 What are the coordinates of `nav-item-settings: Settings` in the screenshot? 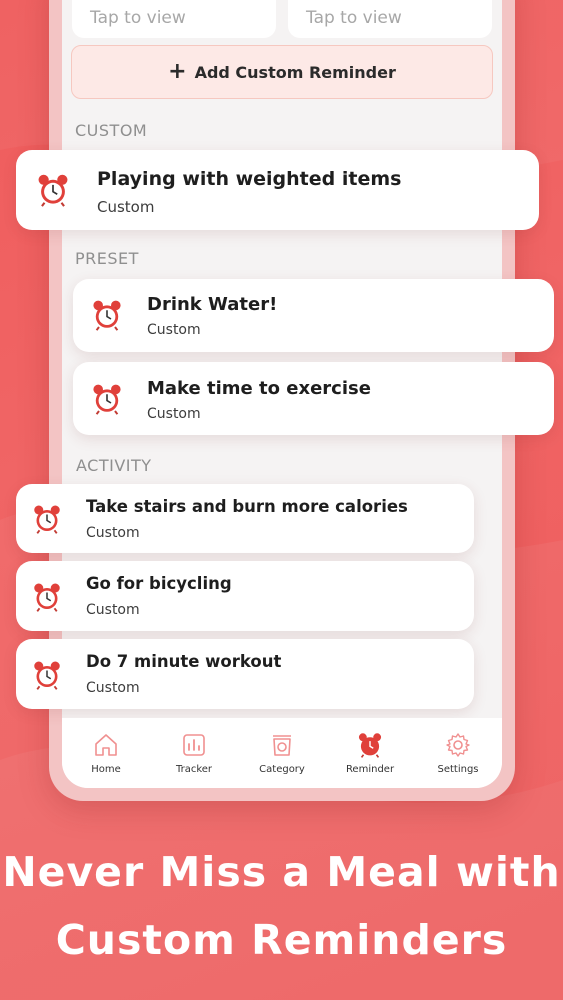 It's located at (458, 753).